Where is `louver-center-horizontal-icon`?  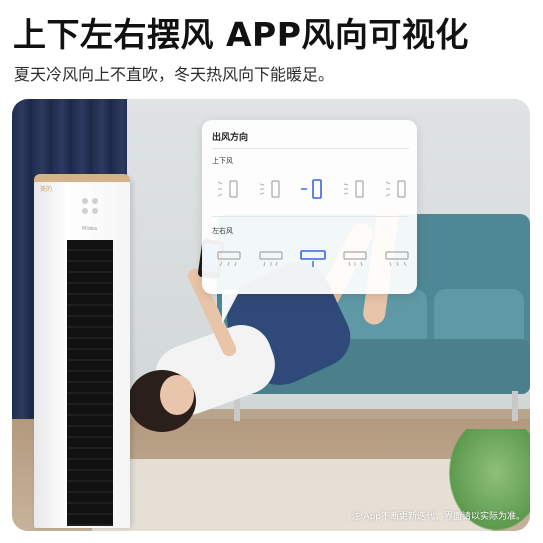
louver-center-horizontal-icon is located at coordinates (313, 258).